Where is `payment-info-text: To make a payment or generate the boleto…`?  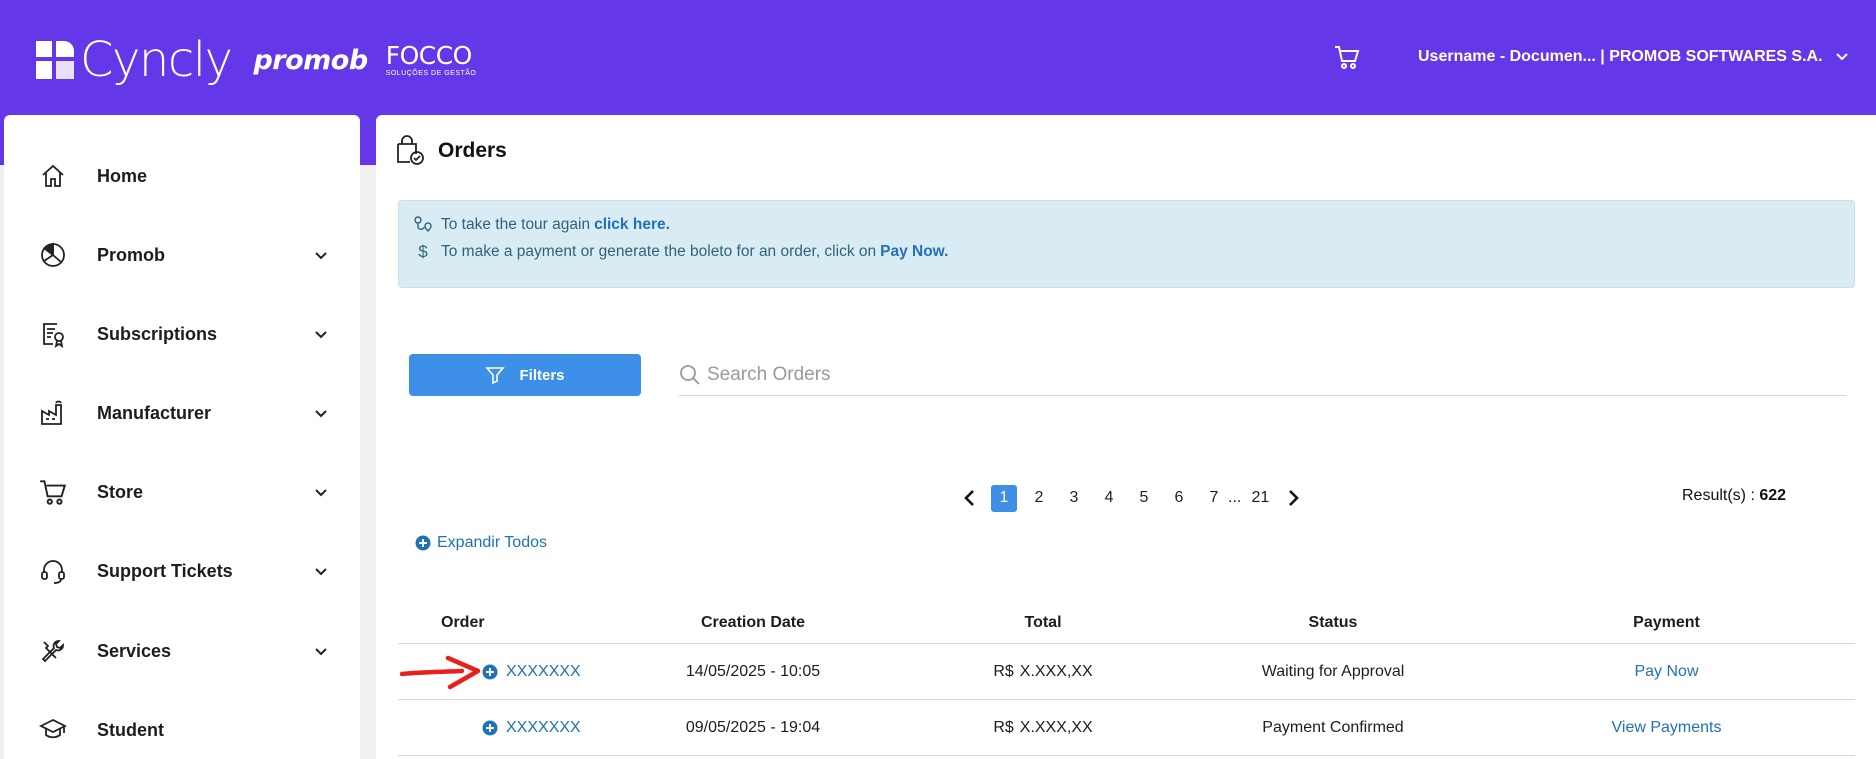
payment-info-text: To make a payment or generate the boleto… is located at coordinates (659, 251).